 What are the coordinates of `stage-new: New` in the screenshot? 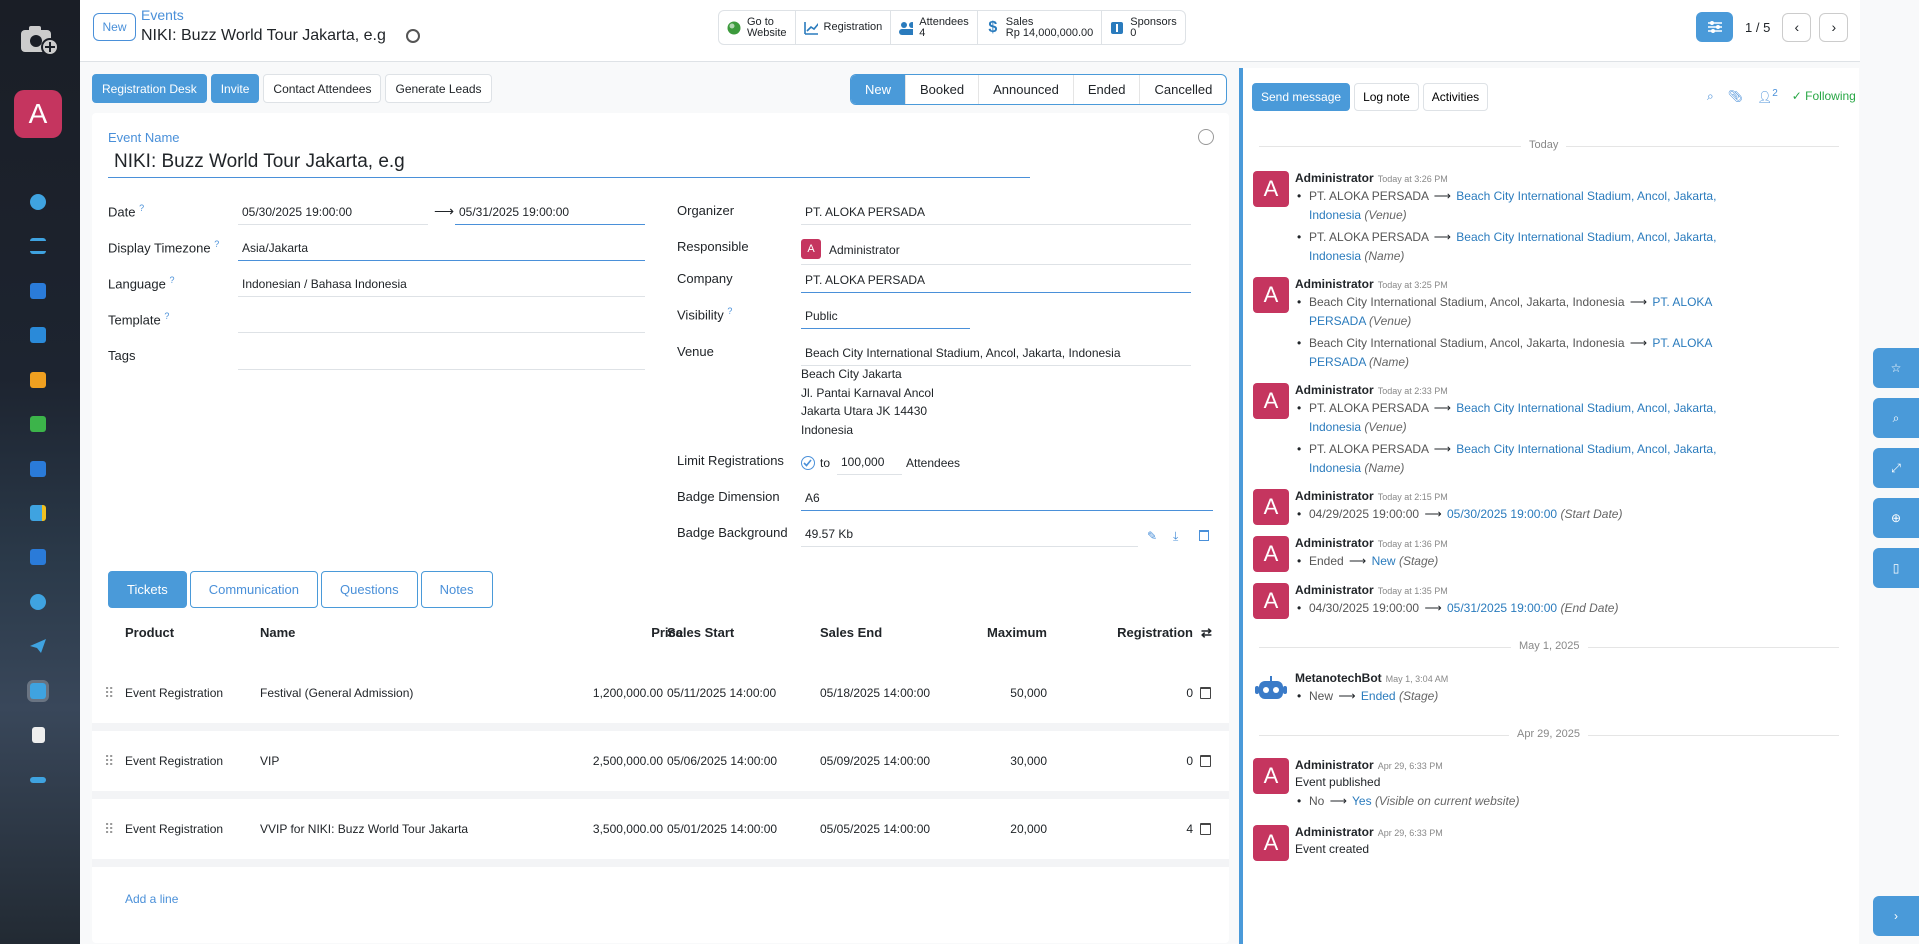 It's located at (879, 89).